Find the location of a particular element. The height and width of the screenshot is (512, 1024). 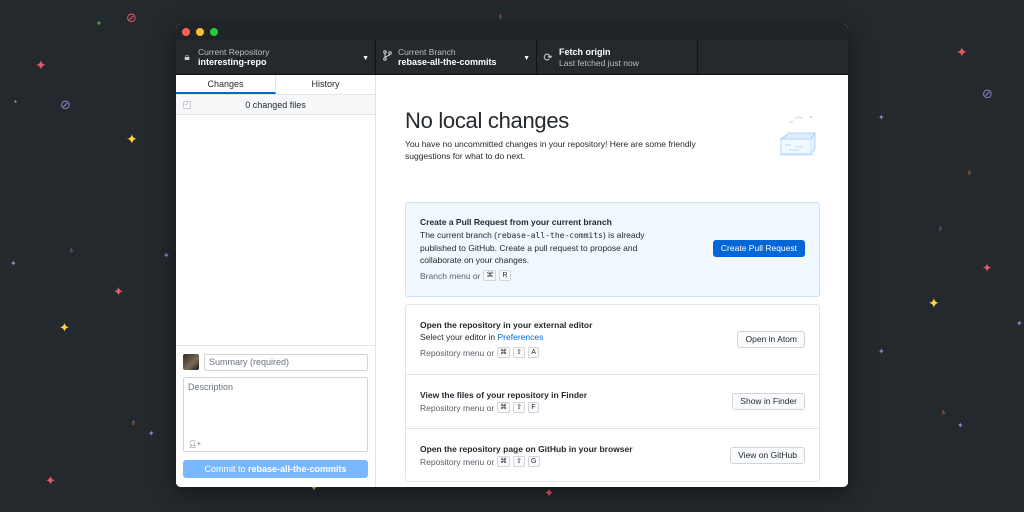

branch-name: rebase-all-the-commits is located at coordinates (447, 61).